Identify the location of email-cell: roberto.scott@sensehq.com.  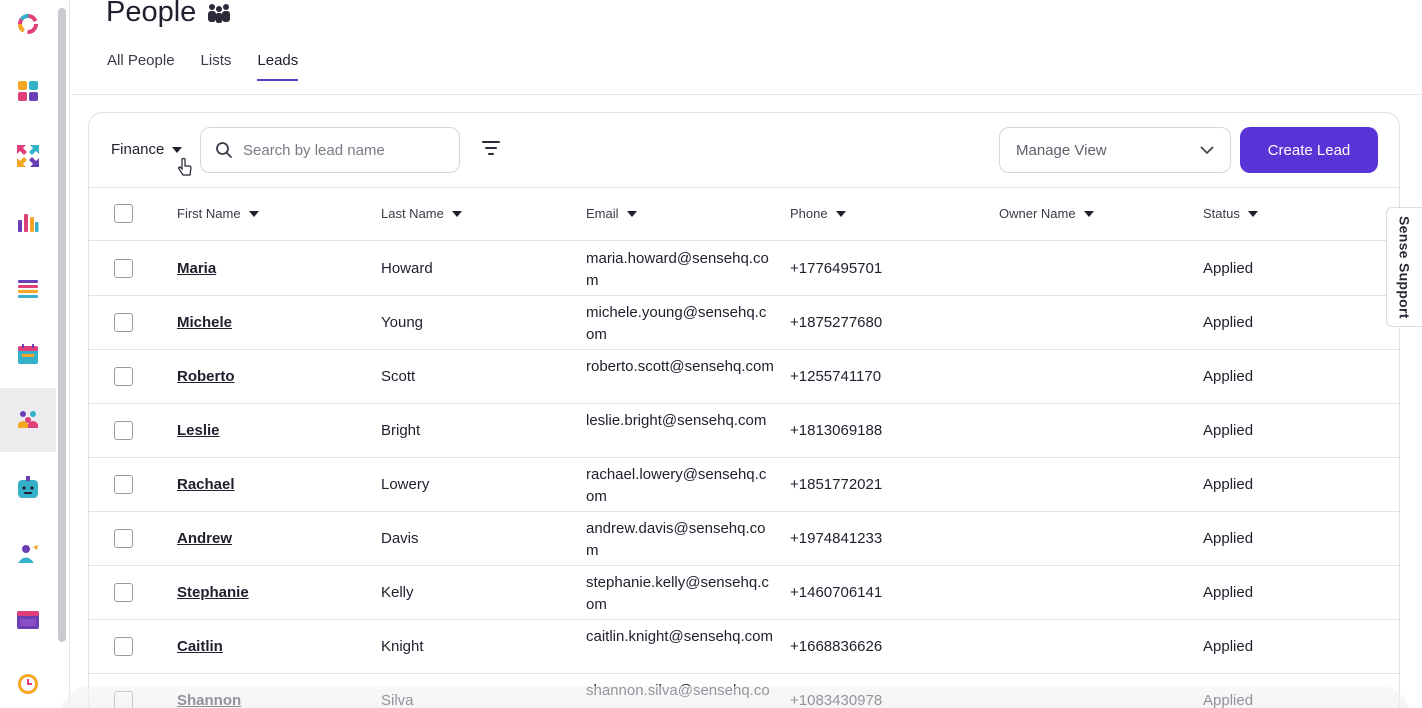
(680, 366).